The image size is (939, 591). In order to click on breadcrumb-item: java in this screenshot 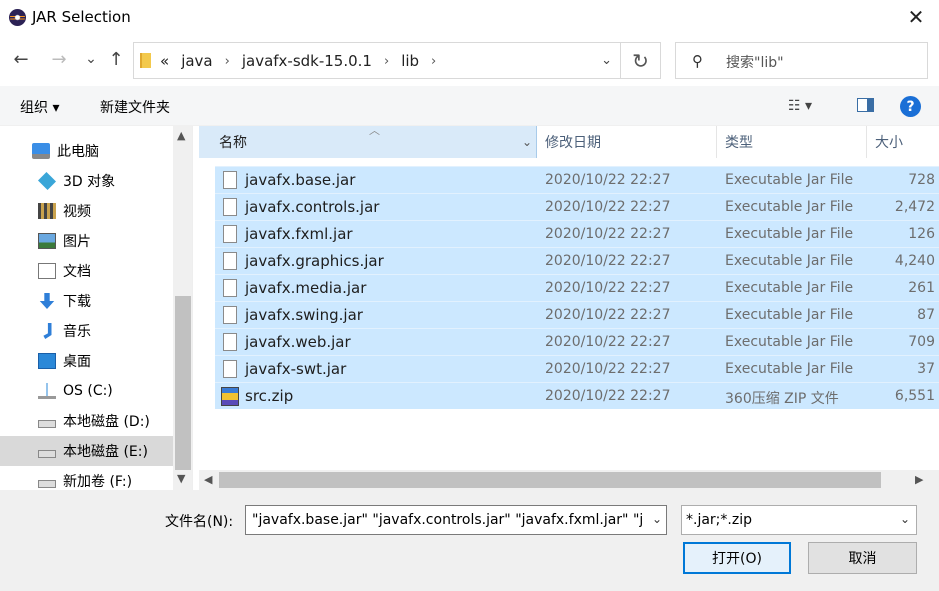, I will do `click(196, 61)`.